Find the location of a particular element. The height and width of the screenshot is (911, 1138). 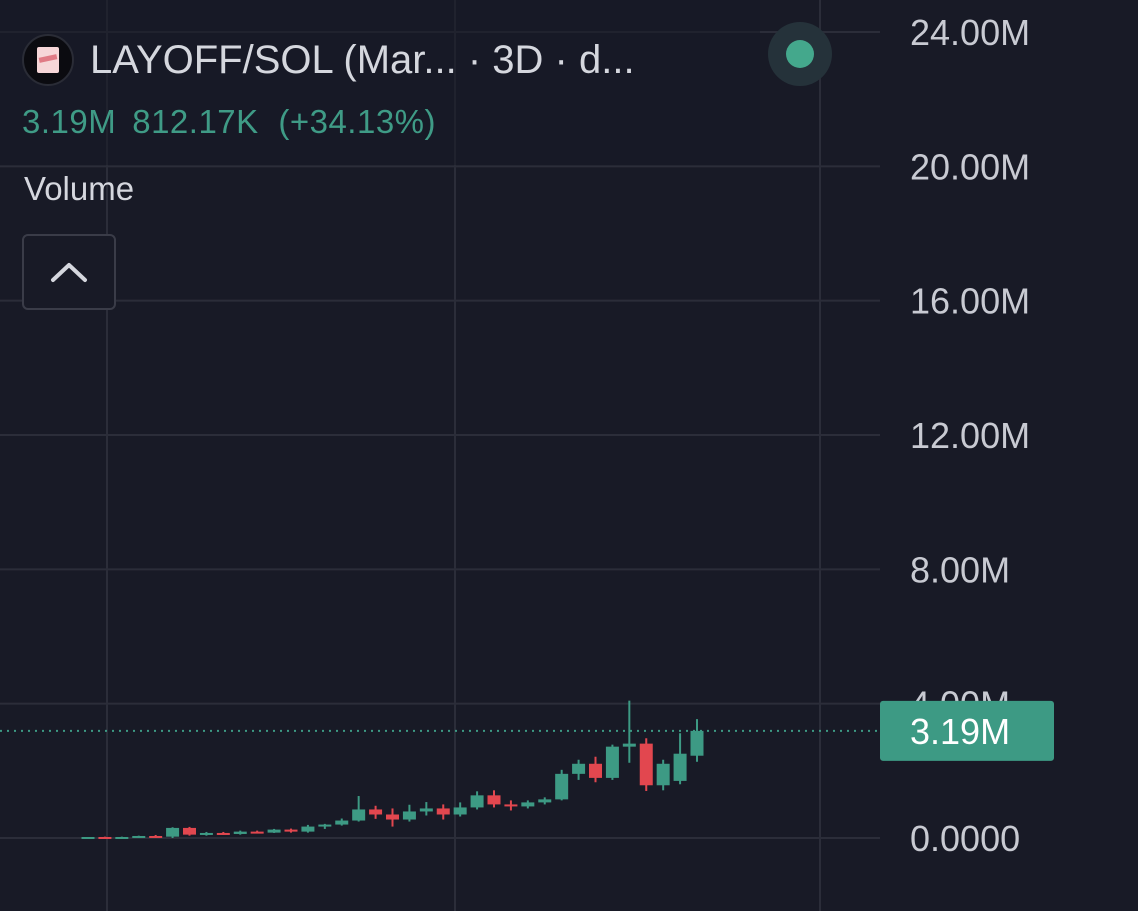

legend-values: 3.19M 812.17K (+34.13%) is located at coordinates (229, 122).